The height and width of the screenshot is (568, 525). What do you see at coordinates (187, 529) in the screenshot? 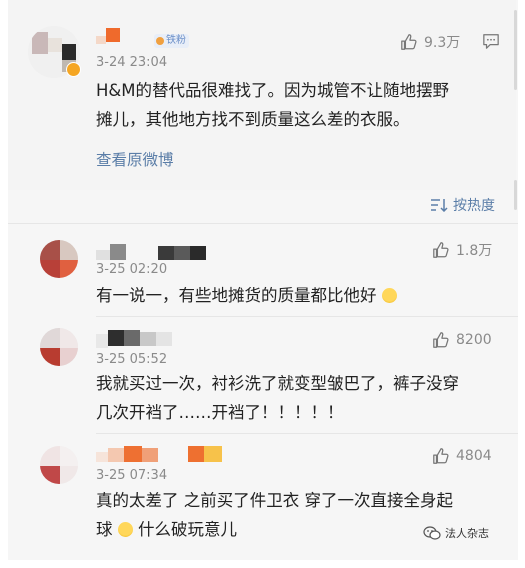
I see `comment-text-part-b: 什么破玩意儿` at bounding box center [187, 529].